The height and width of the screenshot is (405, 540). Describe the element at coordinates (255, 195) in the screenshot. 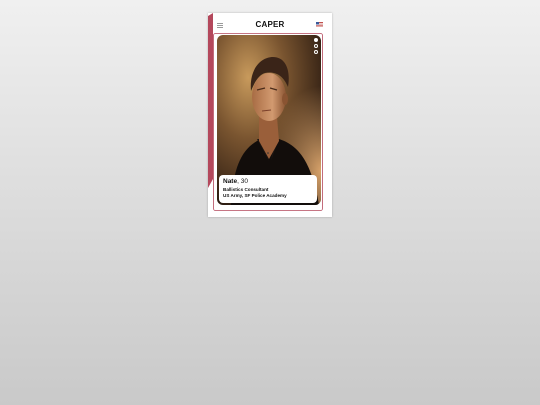

I see `profile-school: US Army, SF Police Academy` at that location.